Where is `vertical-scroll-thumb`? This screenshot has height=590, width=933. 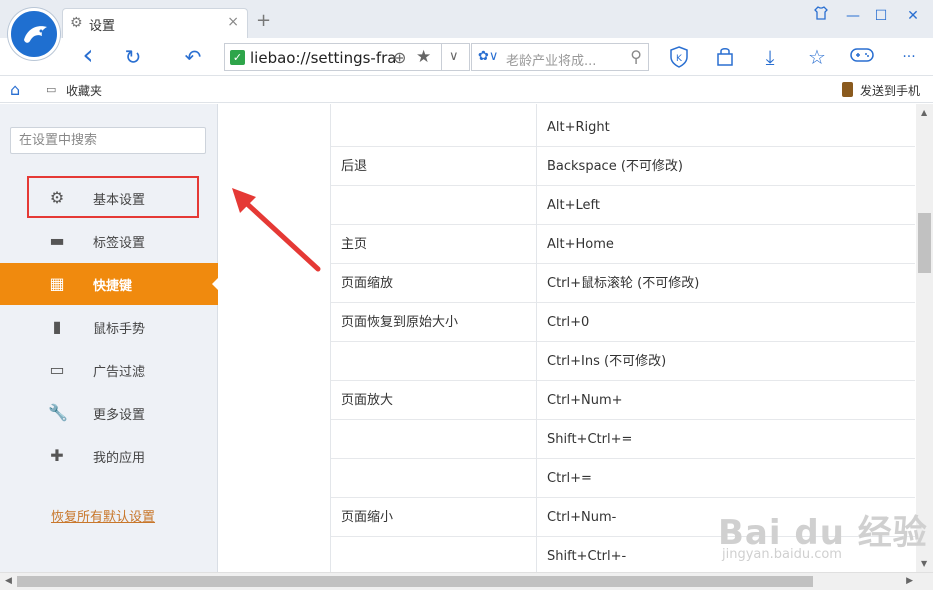 vertical-scroll-thumb is located at coordinates (924, 243).